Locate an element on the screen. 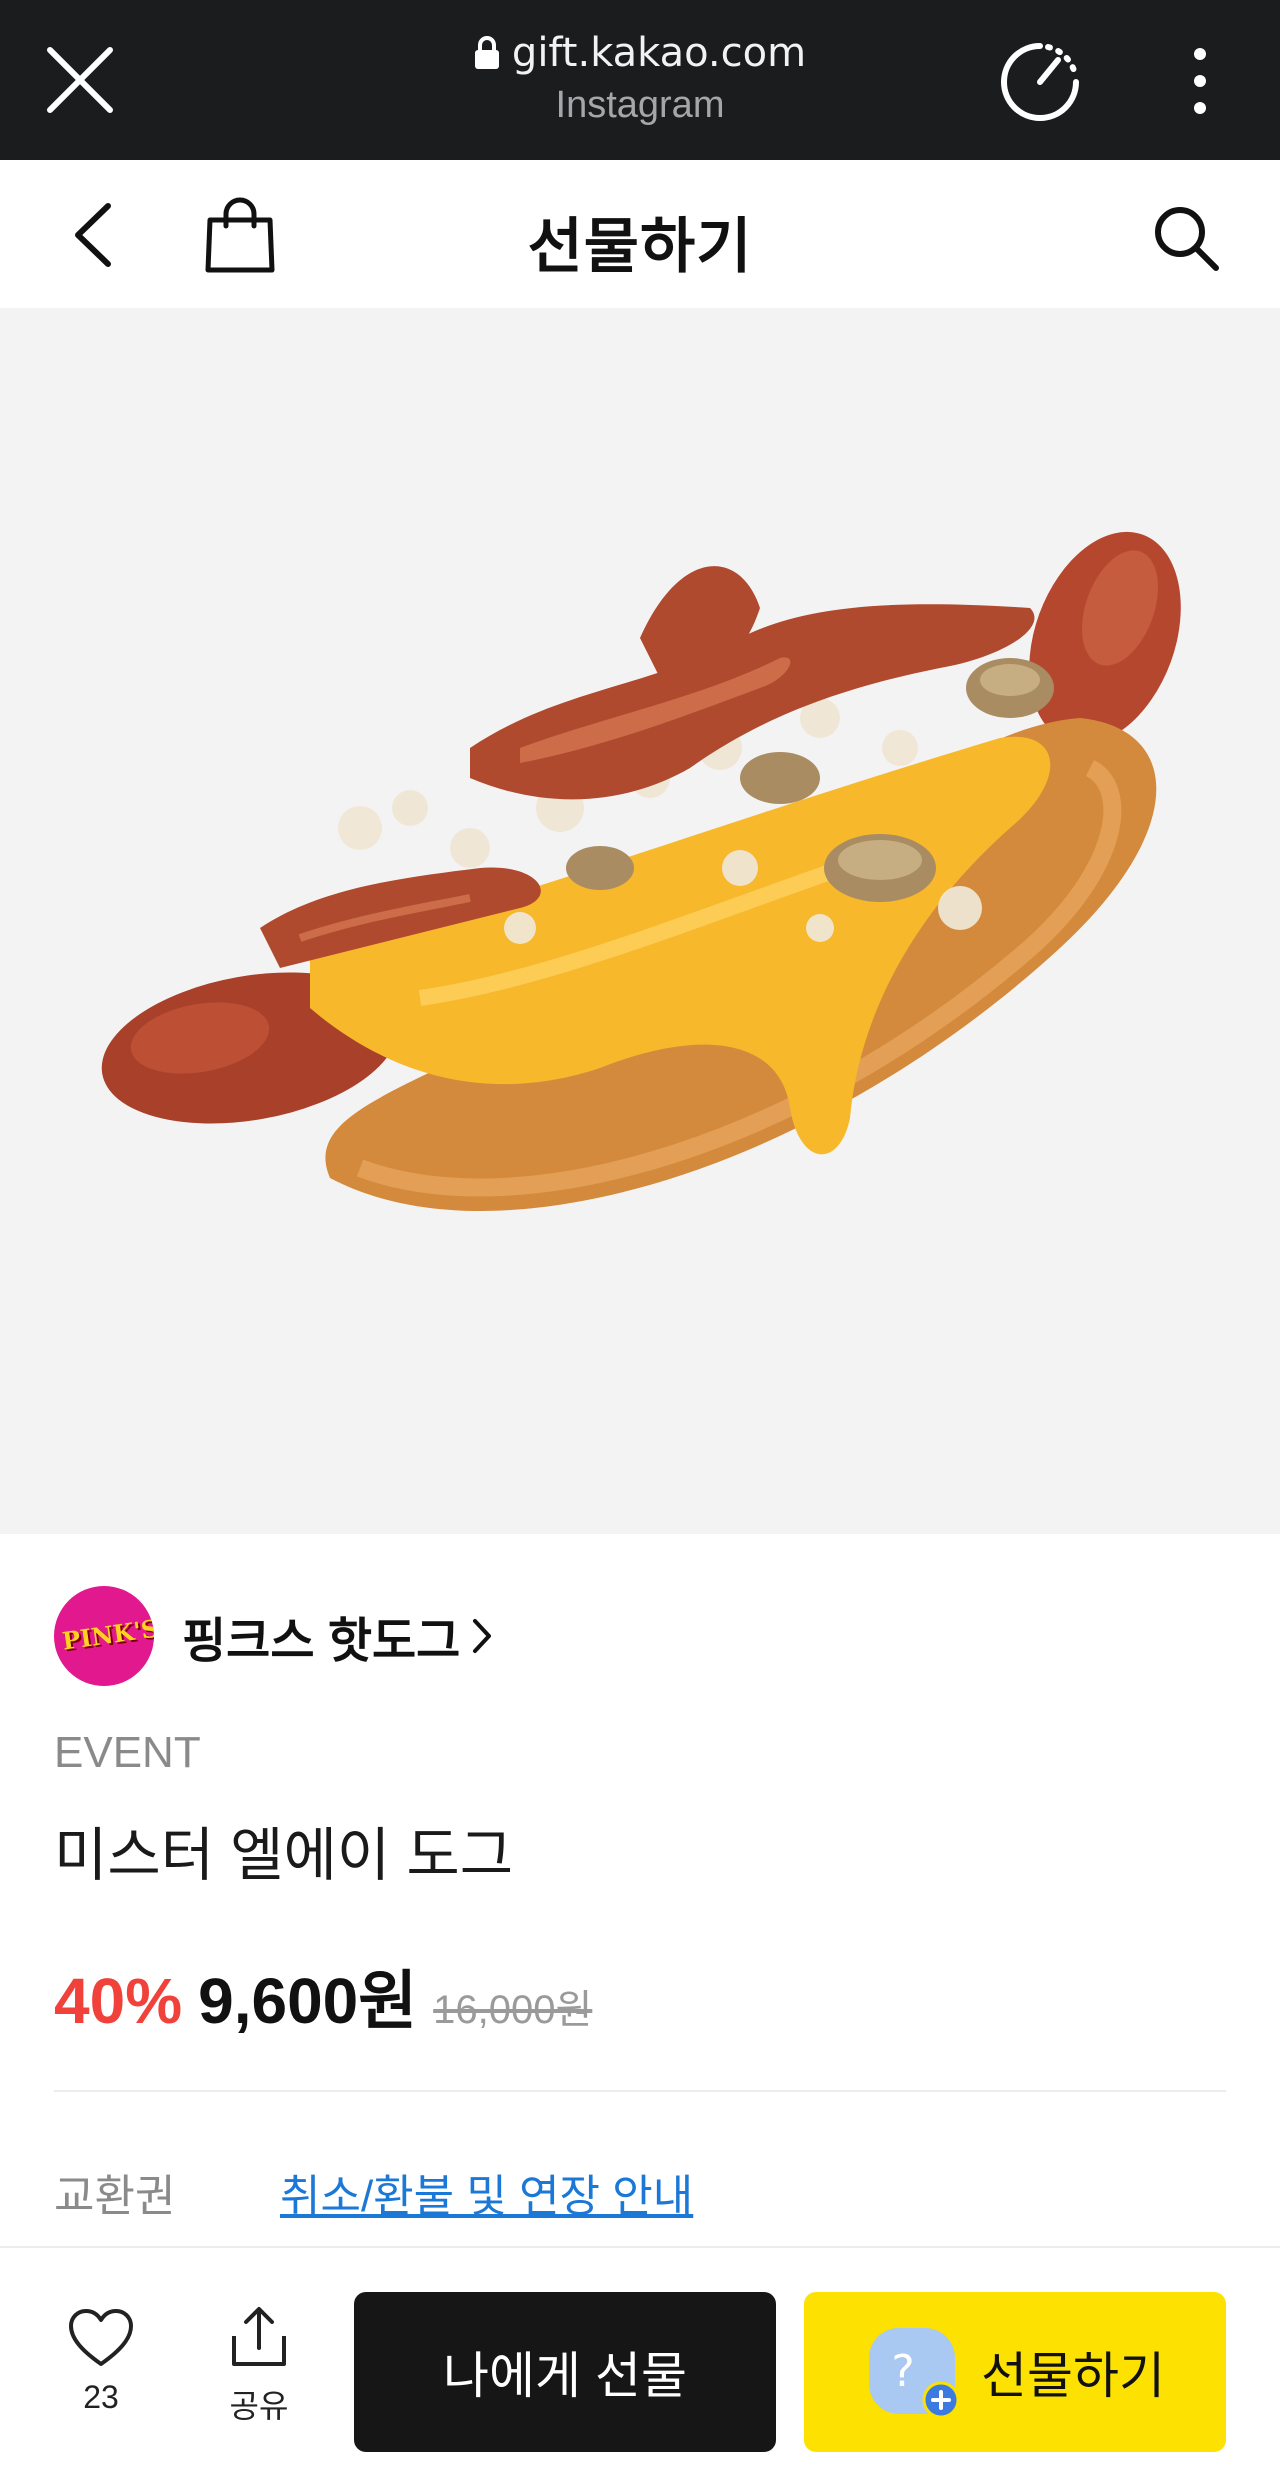  brand-row: PINK'S 핑크스 핫도그 is located at coordinates (274, 1636).